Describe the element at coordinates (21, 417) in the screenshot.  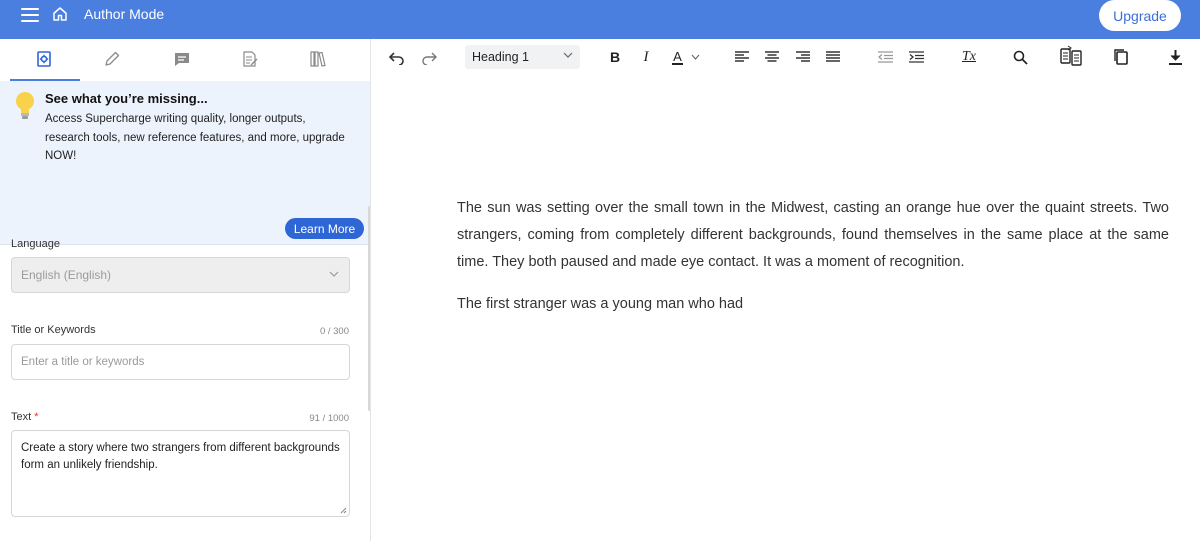
I see `text-label-text: Text` at that location.